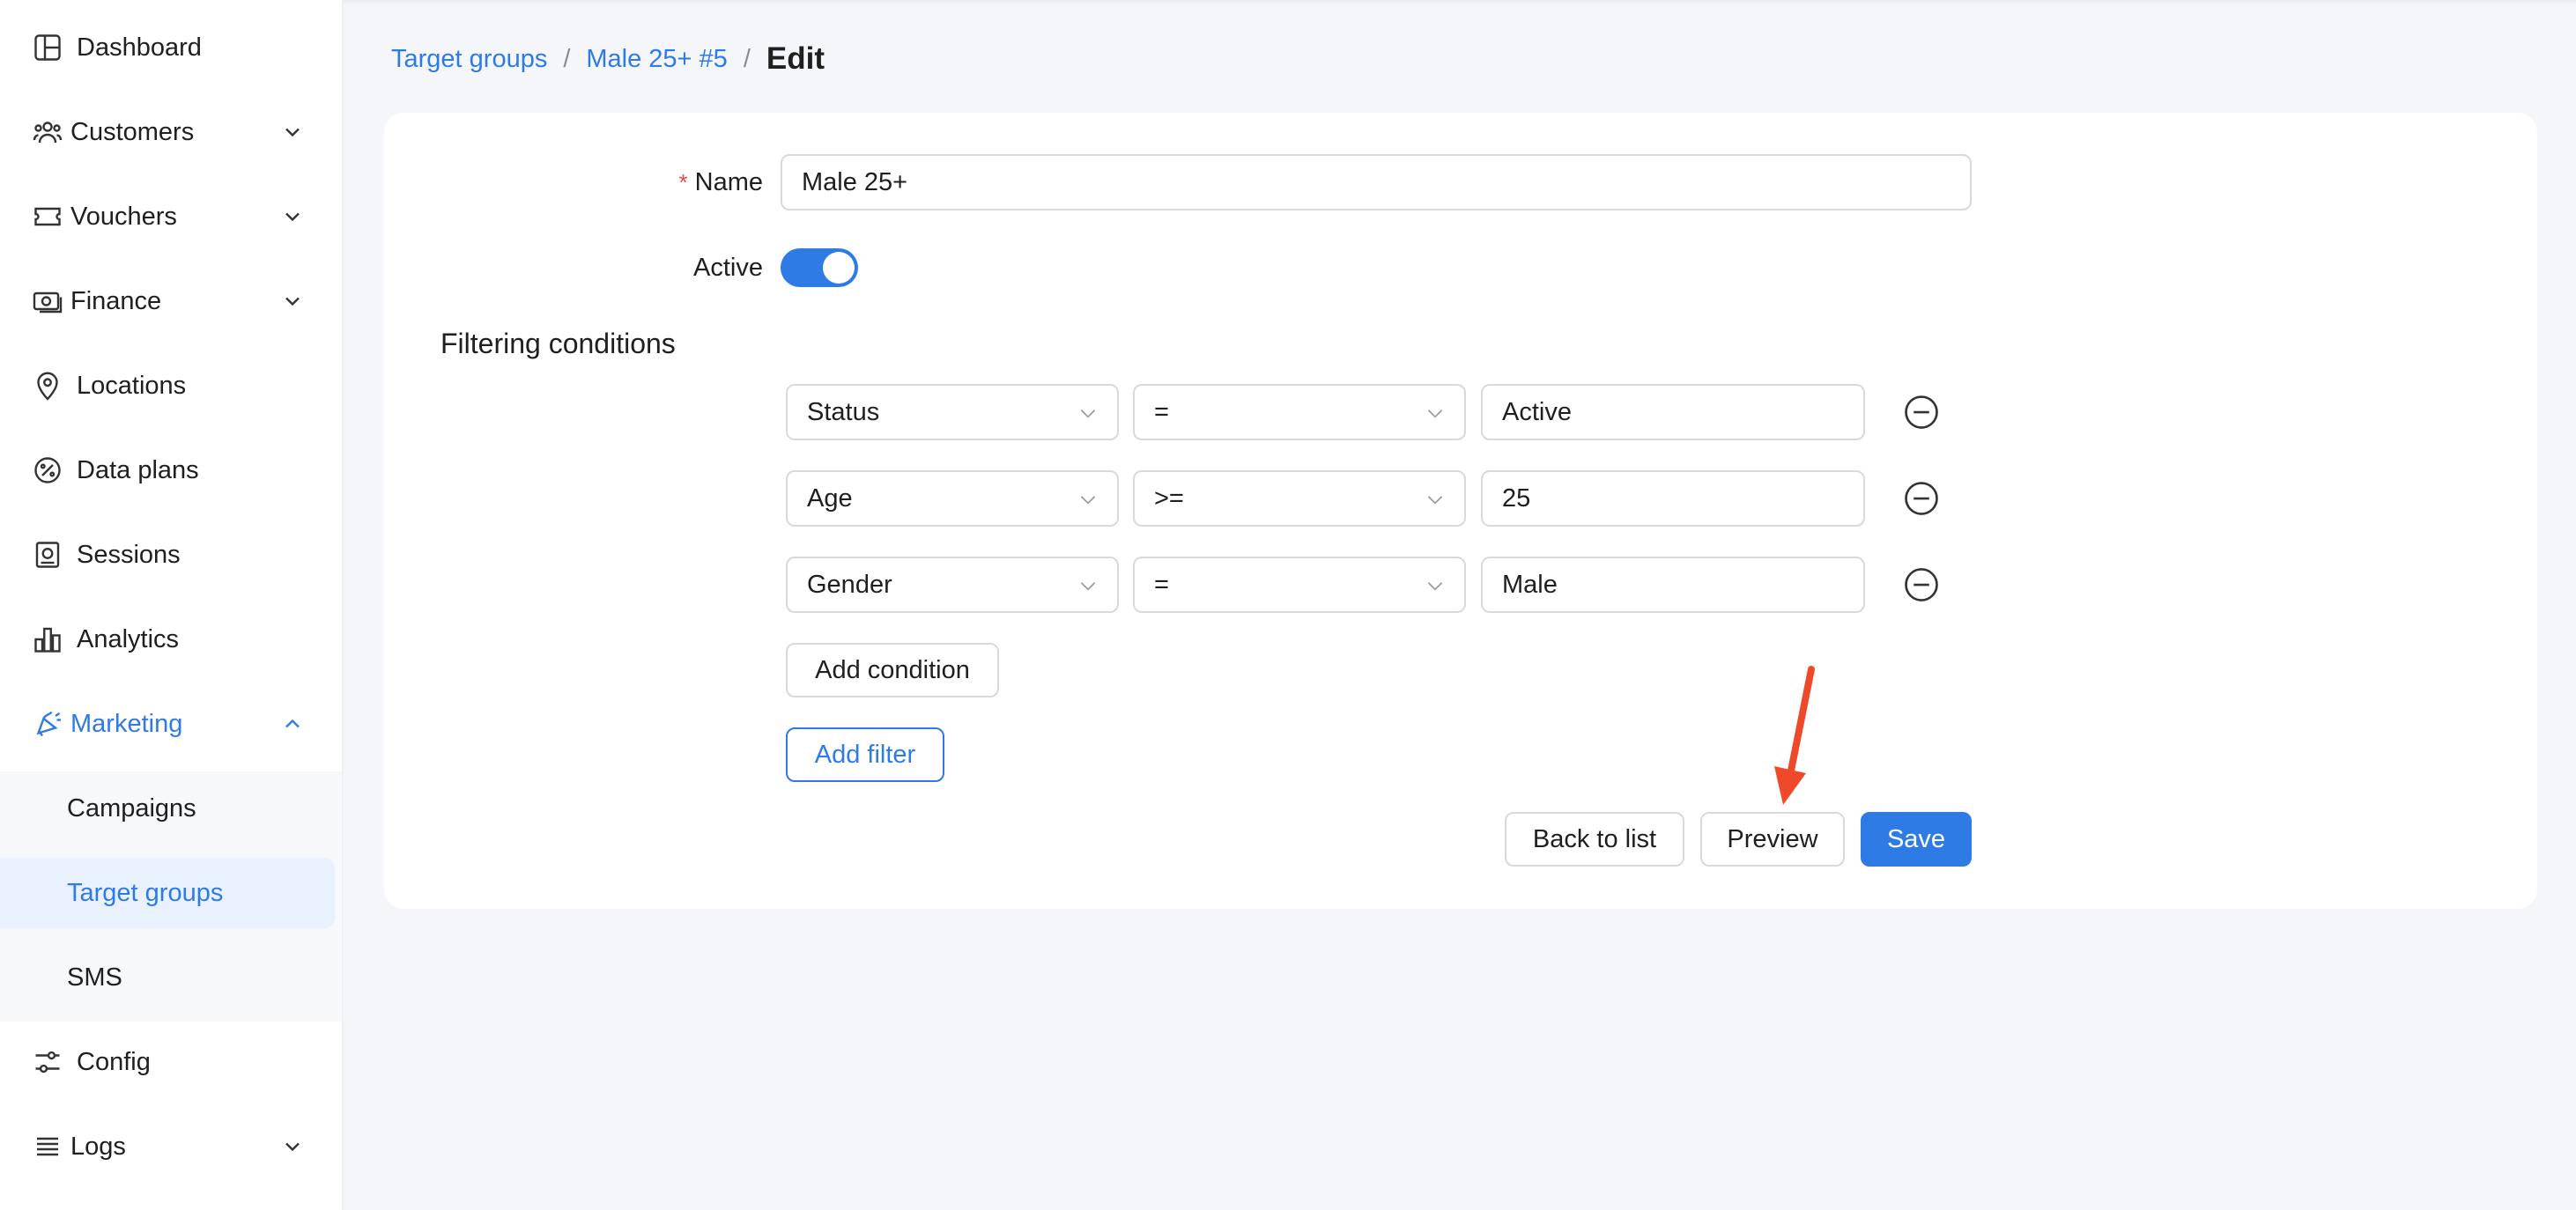 This screenshot has height=1210, width=2576. I want to click on page-title: Edit, so click(796, 58).